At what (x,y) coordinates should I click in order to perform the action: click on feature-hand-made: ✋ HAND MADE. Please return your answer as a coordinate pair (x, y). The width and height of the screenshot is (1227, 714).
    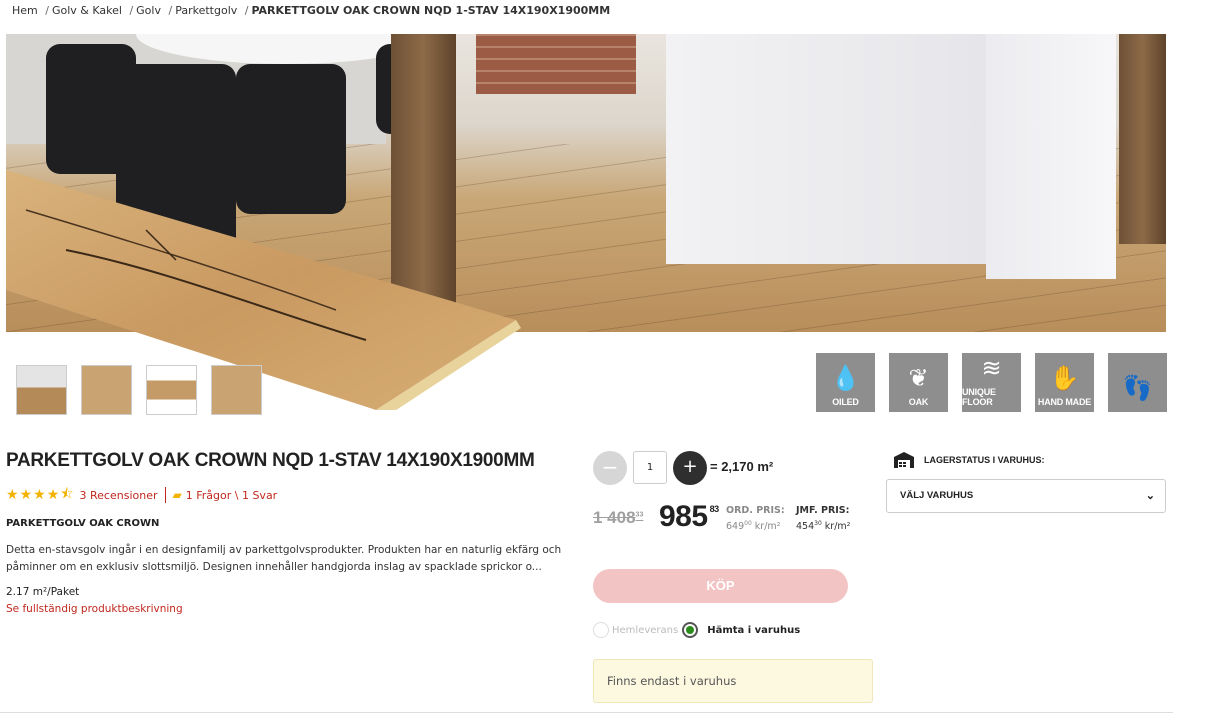
    Looking at the image, I should click on (1064, 382).